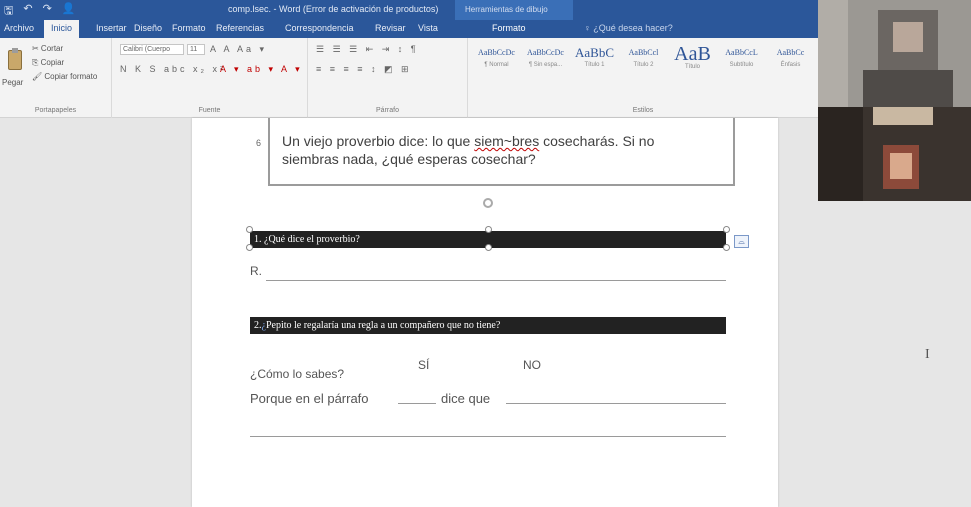 The width and height of the screenshot is (971, 507). Describe the element at coordinates (111, 28) in the screenshot. I see `tab-insertar: Insertar` at that location.